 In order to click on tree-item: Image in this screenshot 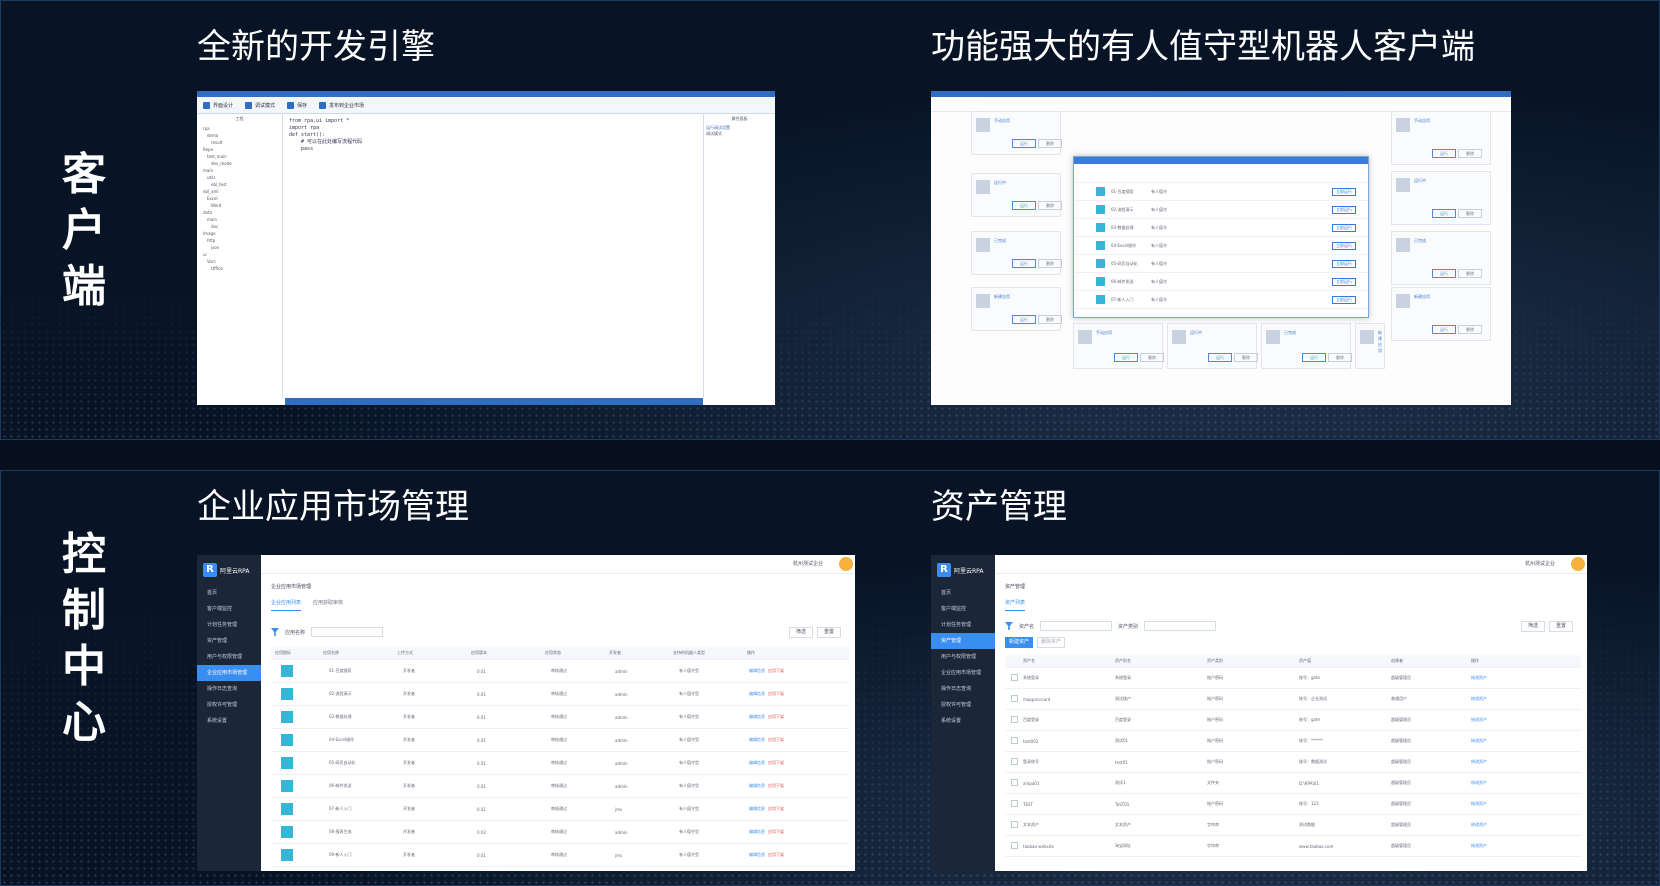, I will do `click(239, 233)`.